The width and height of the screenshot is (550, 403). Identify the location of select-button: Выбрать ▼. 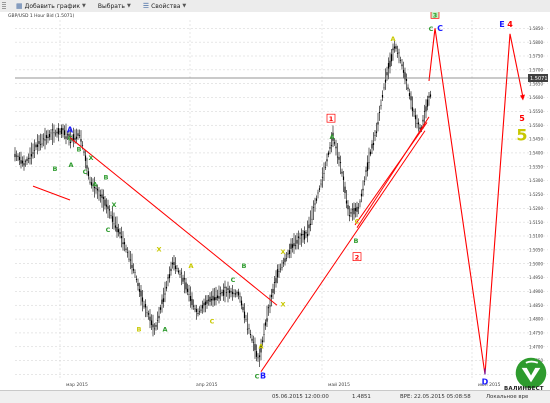
(114, 6).